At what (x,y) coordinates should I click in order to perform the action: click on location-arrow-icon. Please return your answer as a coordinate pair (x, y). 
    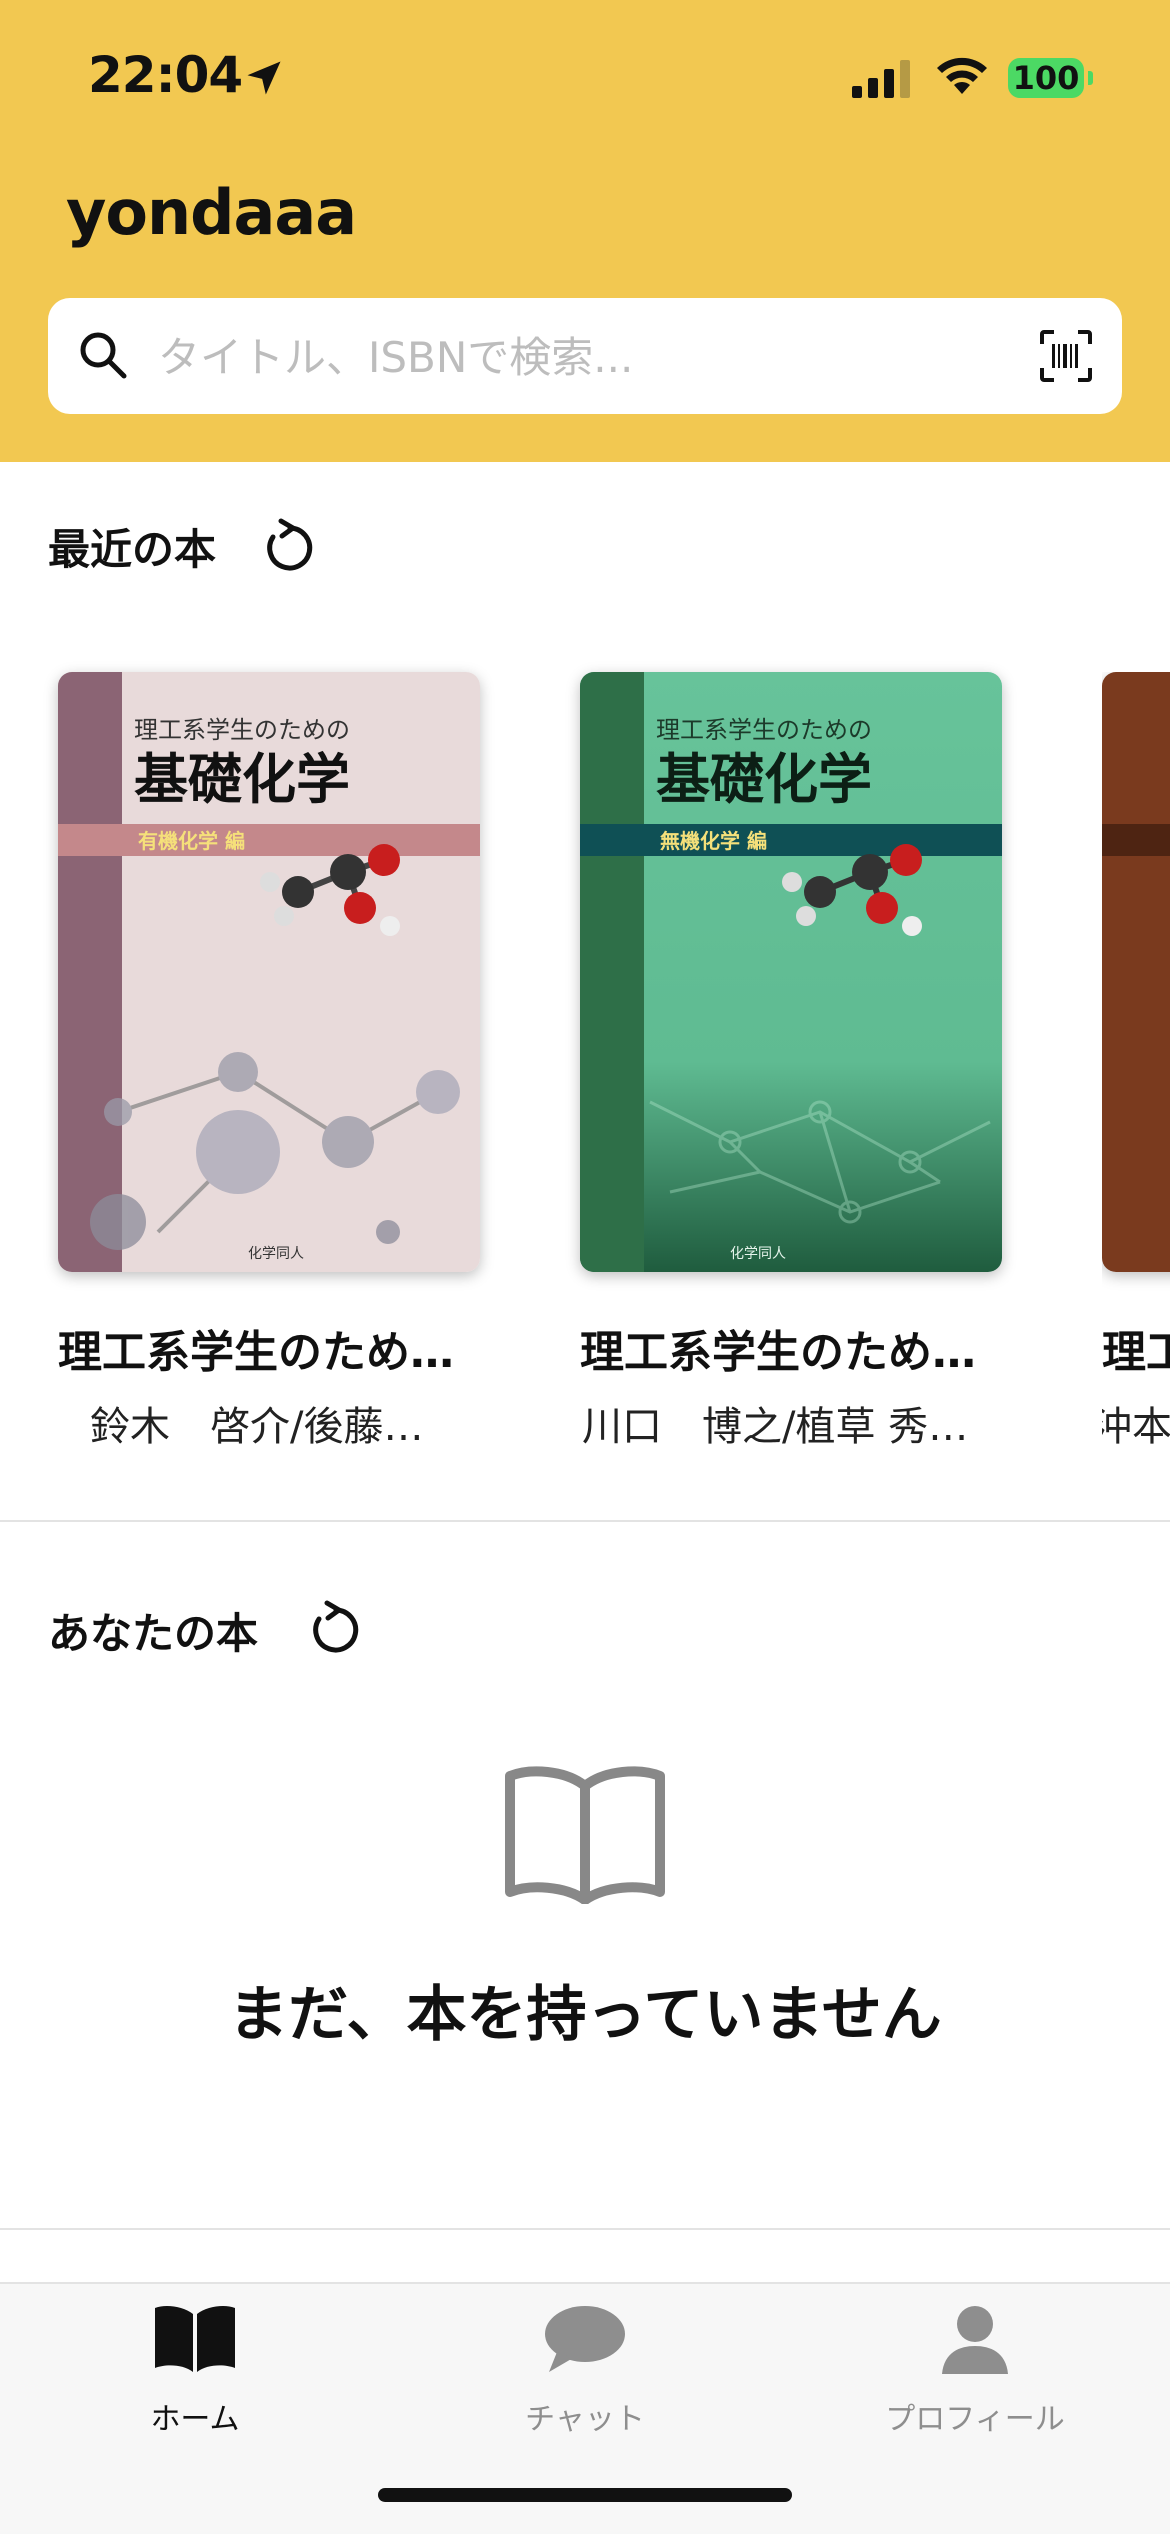
    Looking at the image, I should click on (264, 78).